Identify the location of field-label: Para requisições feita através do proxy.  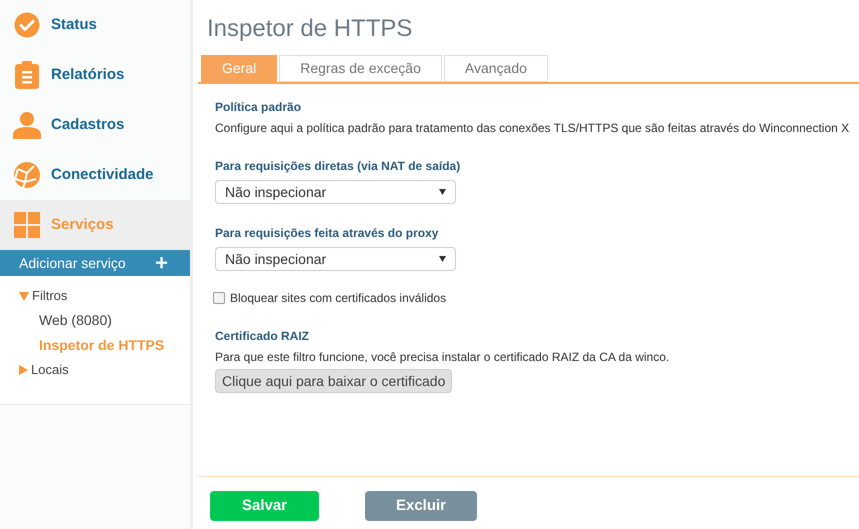
(327, 233).